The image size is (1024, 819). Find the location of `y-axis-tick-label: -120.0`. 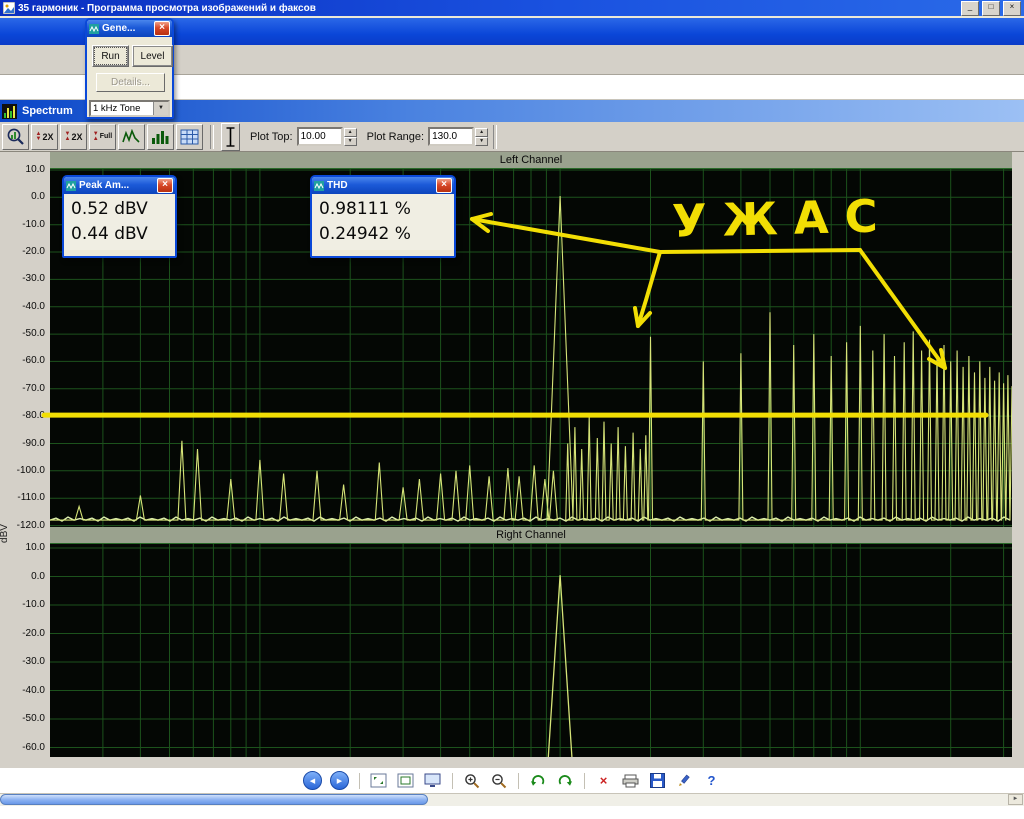

y-axis-tick-label: -120.0 is located at coordinates (30, 525).